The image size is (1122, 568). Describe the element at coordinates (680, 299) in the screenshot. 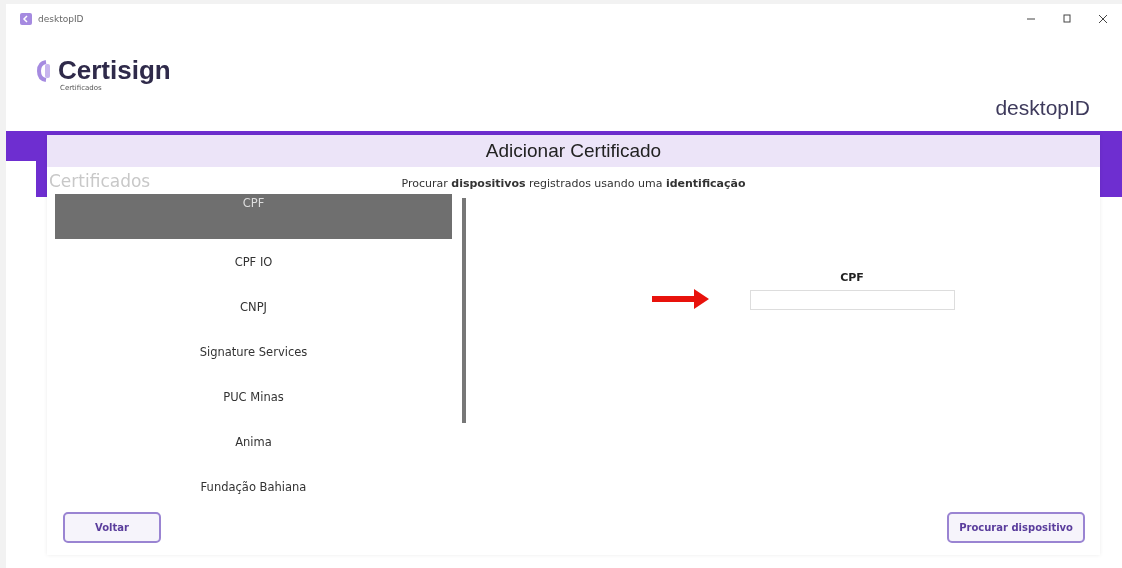

I see `arrow-icon` at that location.